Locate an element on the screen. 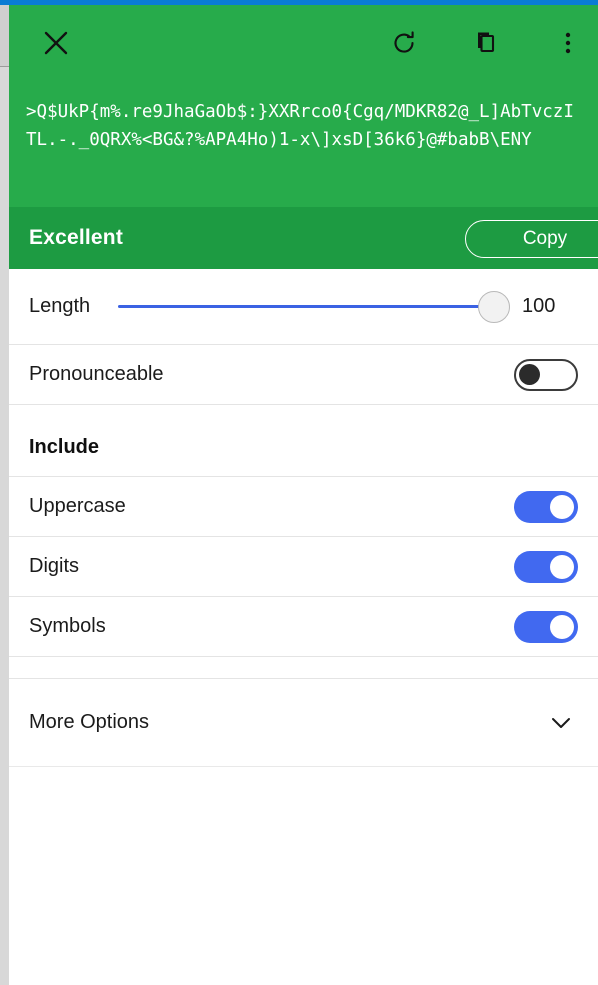  left-scrollbar-thumb is located at coordinates (4, 36).